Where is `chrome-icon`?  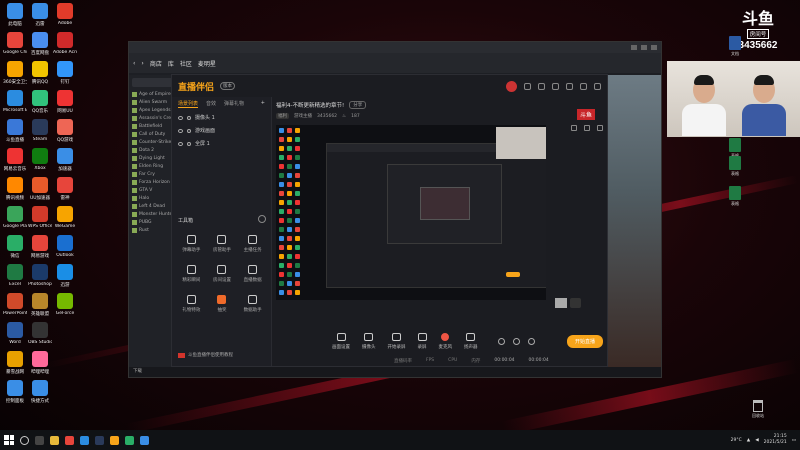 chrome-icon is located at coordinates (69, 440).